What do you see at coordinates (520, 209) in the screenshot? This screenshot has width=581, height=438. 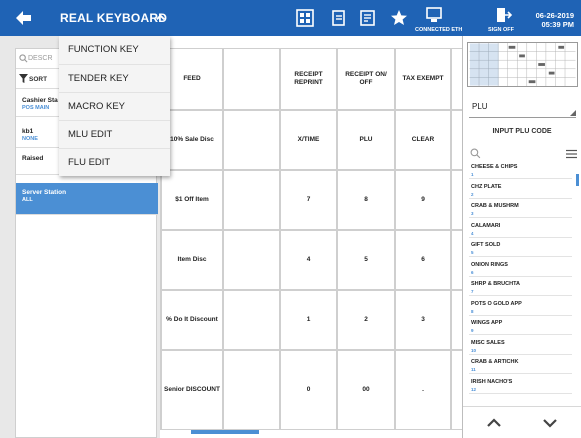 I see `plu-item-crab-mushrm: CRAB & MUSHRM 3` at bounding box center [520, 209].